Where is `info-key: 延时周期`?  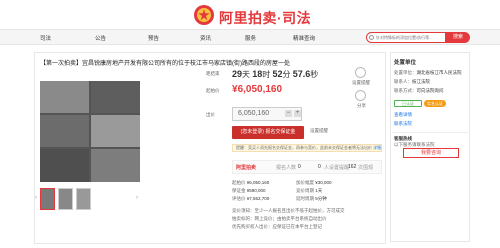 info-key: 延时周期 is located at coordinates (305, 198).